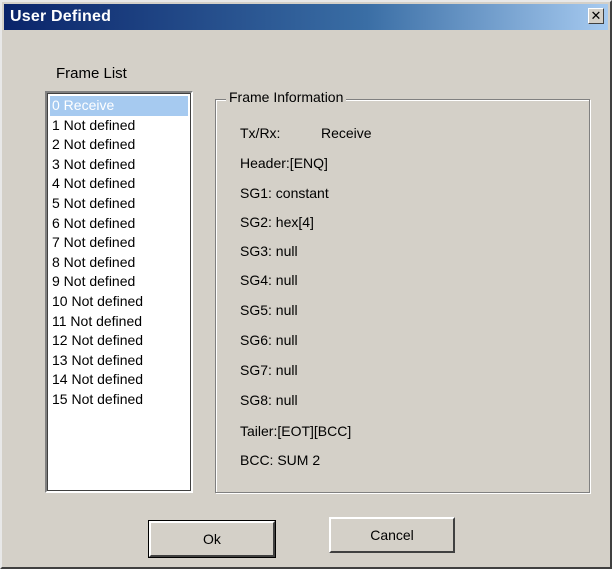 The height and width of the screenshot is (569, 612). What do you see at coordinates (119, 224) in the screenshot?
I see `frame-list-item: 6 Not defined` at bounding box center [119, 224].